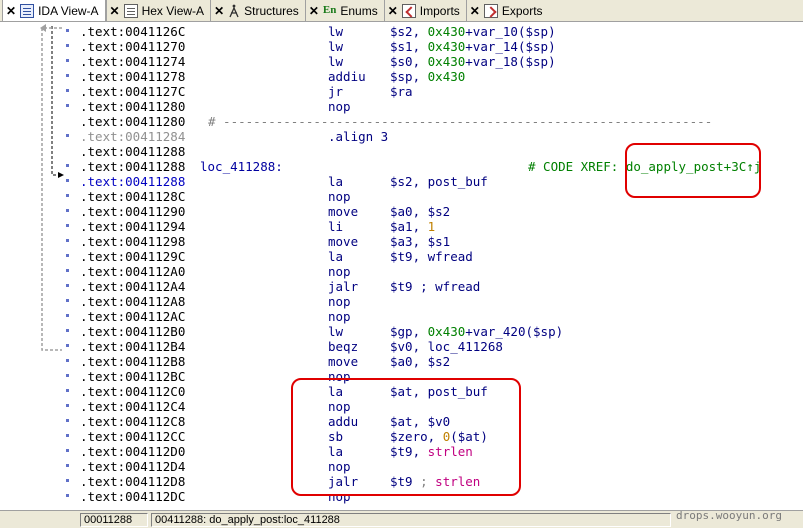  I want to click on code-line: .text:00411288 la $s2, post_buf, so click(440, 181).